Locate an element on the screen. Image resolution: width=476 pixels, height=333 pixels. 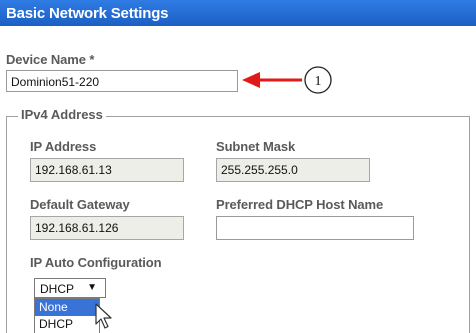
ip-auto-configuration-dropdown: None DHCP is located at coordinates (67, 315).